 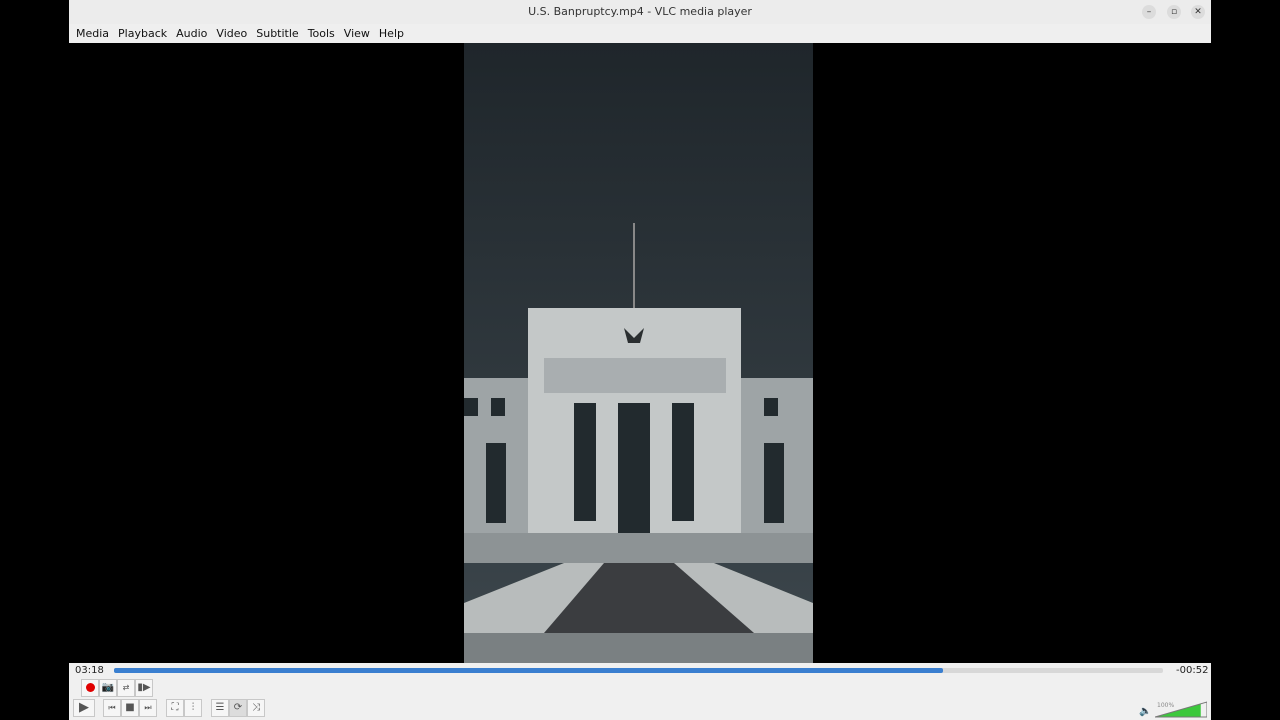 I want to click on volume-label: 100%, so click(x=1165, y=705).